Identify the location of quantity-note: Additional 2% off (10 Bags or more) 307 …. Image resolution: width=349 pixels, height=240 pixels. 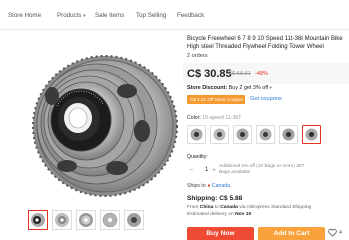
(262, 169).